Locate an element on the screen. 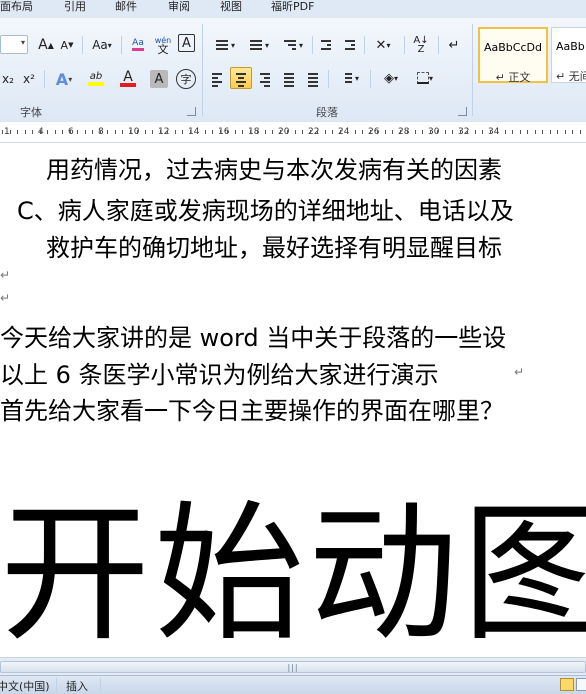 Image resolution: width=586 pixels, height=694 pixels. justify-button is located at coordinates (289, 78).